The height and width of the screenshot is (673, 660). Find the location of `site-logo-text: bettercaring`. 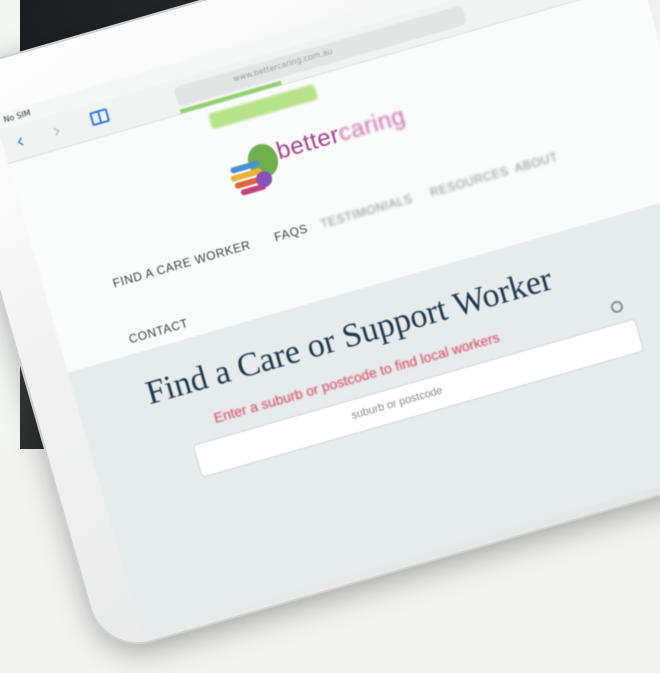

site-logo-text: bettercaring is located at coordinates (340, 134).